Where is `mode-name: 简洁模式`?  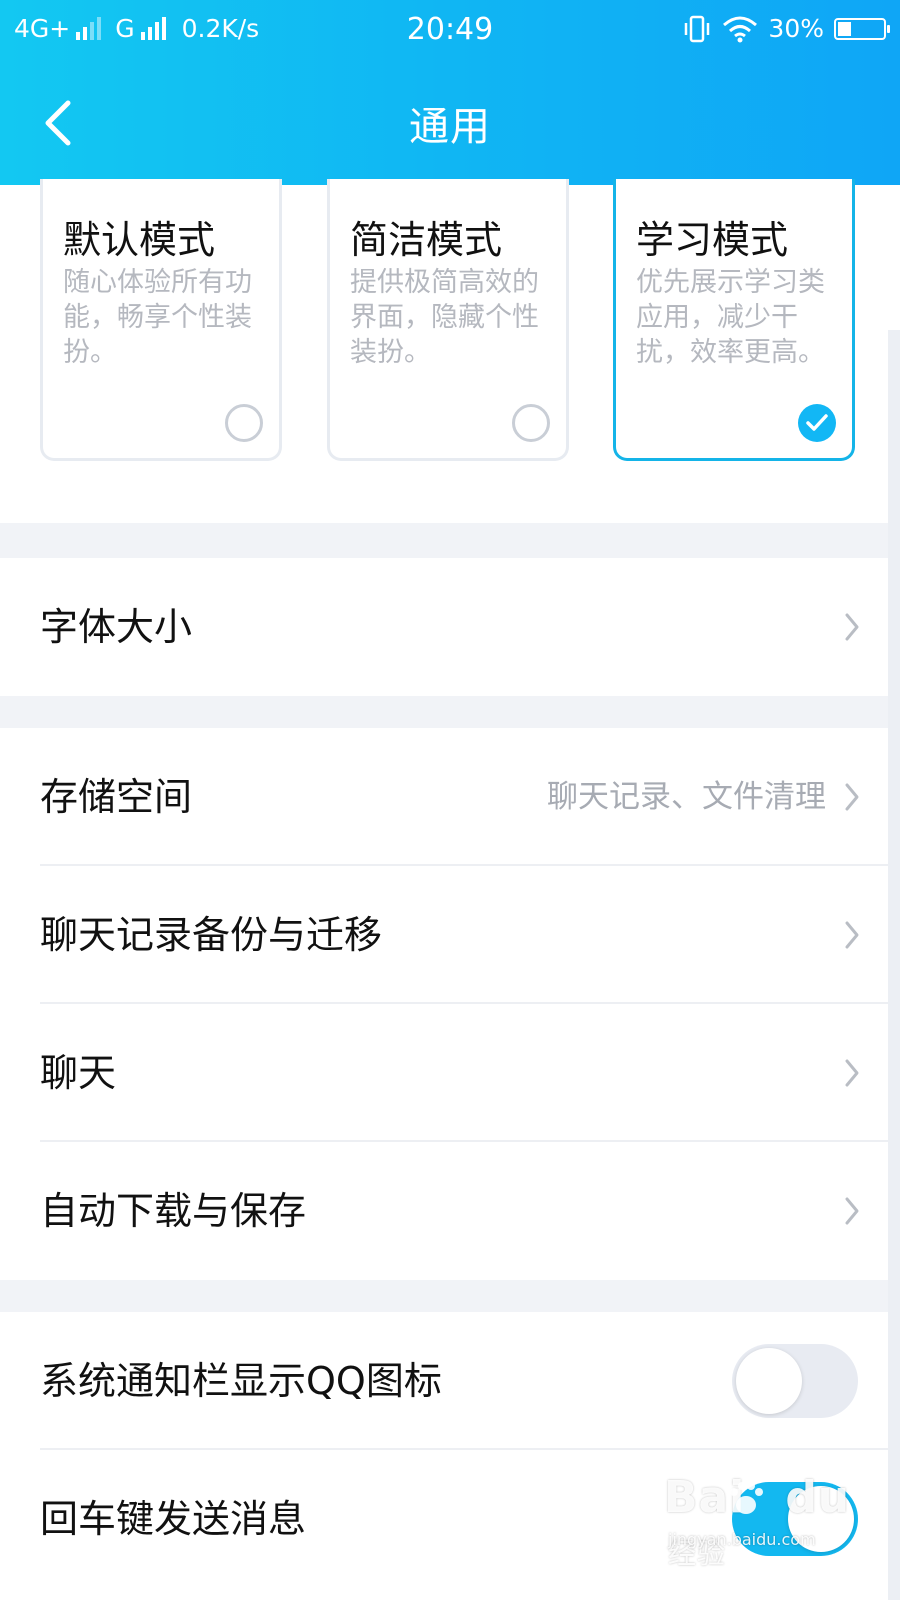 mode-name: 简洁模式 is located at coordinates (426, 240).